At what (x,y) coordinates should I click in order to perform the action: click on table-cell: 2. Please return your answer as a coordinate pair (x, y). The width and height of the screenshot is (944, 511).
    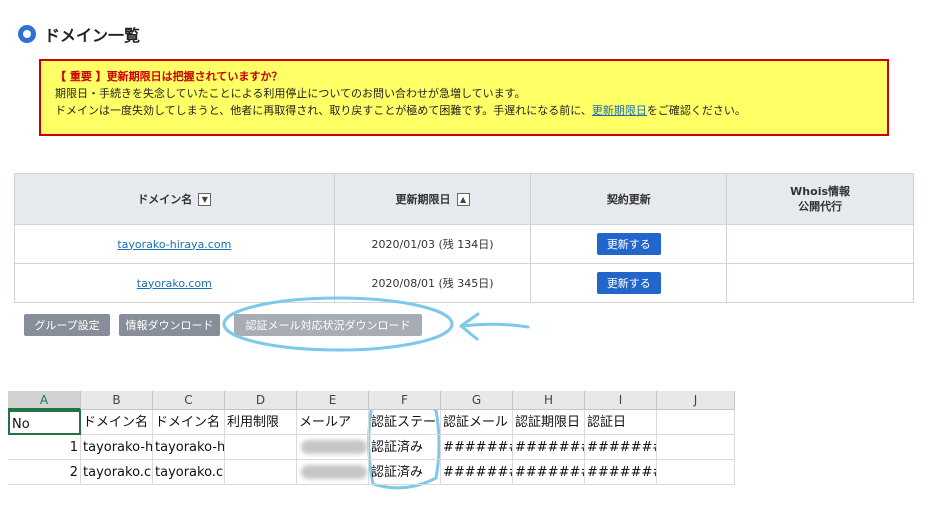
    Looking at the image, I should click on (44, 472).